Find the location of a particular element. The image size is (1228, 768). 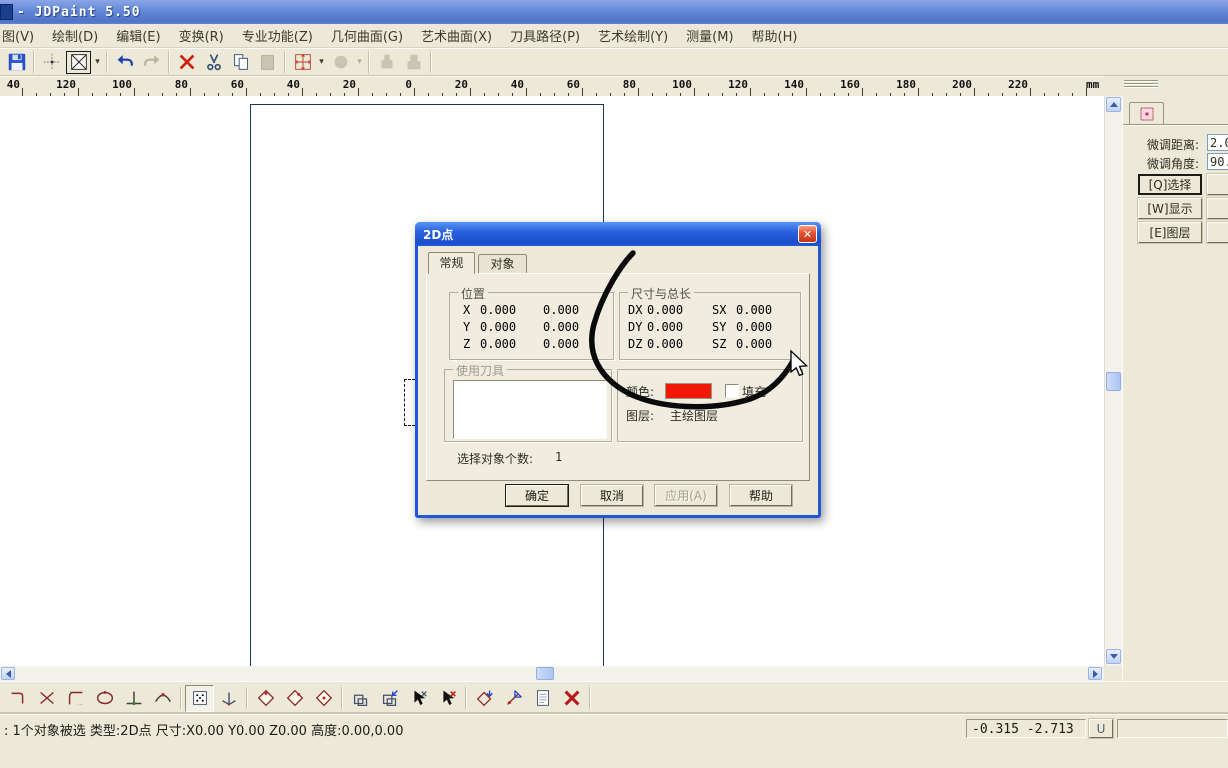

color-swatch is located at coordinates (688, 391).